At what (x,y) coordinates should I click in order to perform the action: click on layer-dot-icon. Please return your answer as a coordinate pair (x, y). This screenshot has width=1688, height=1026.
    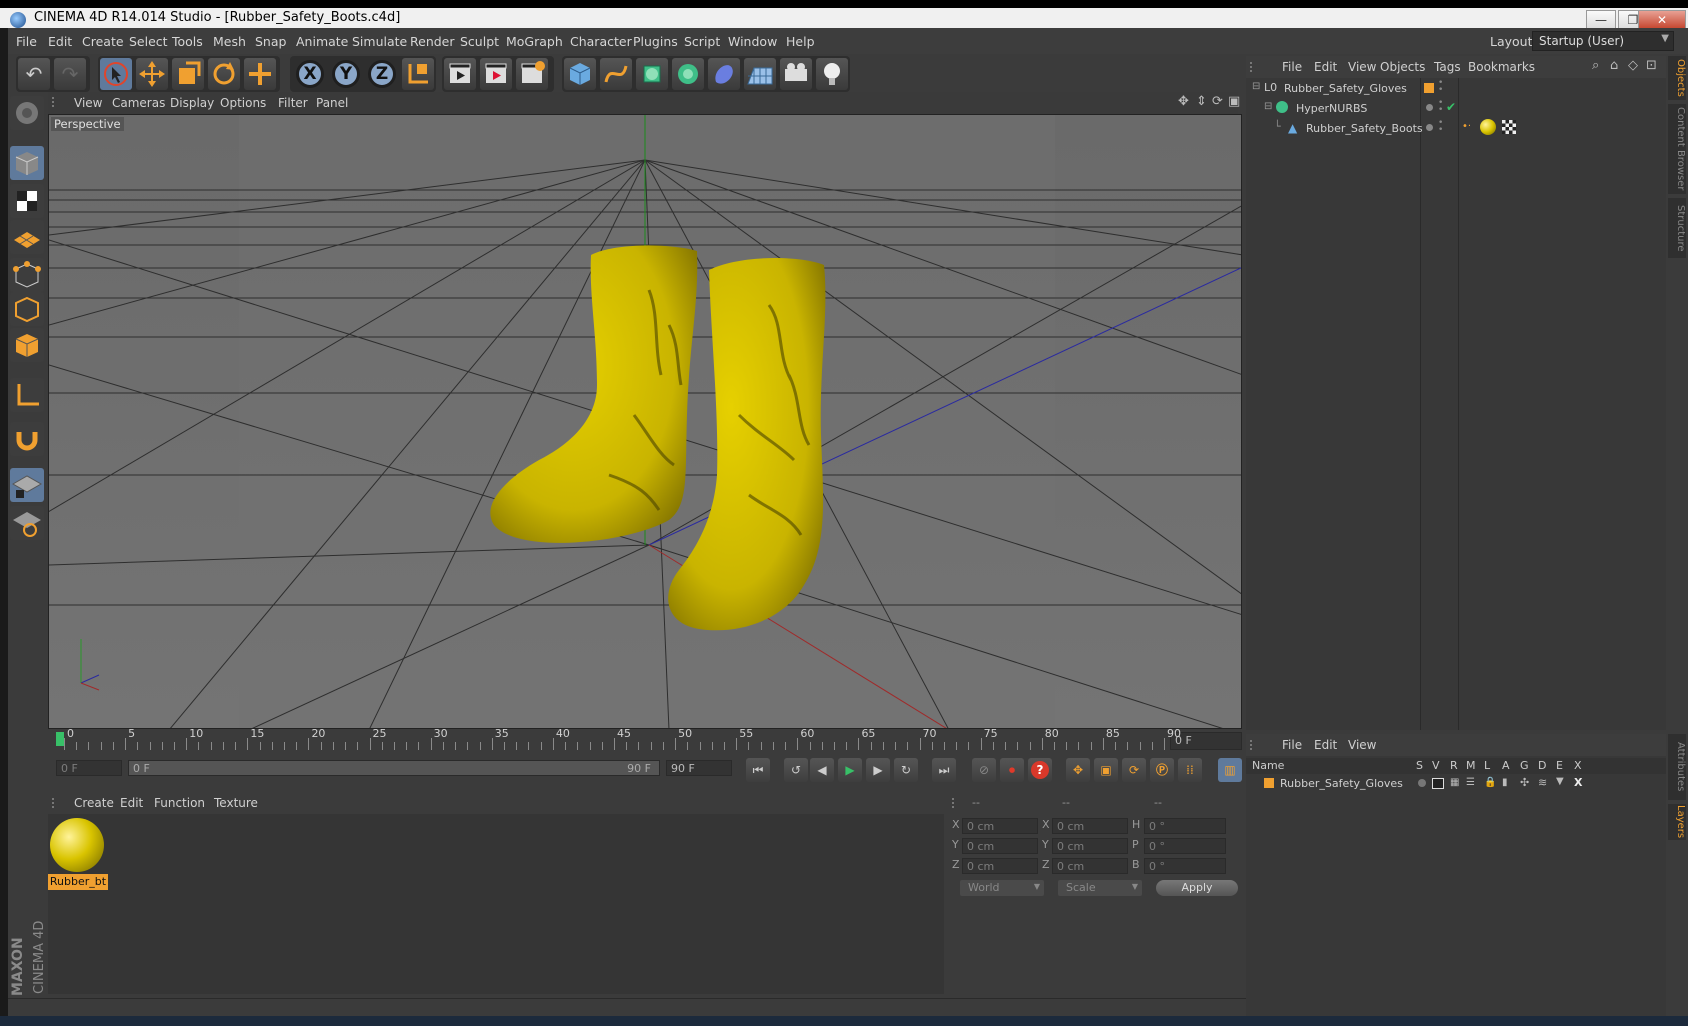
    Looking at the image, I should click on (1429, 107).